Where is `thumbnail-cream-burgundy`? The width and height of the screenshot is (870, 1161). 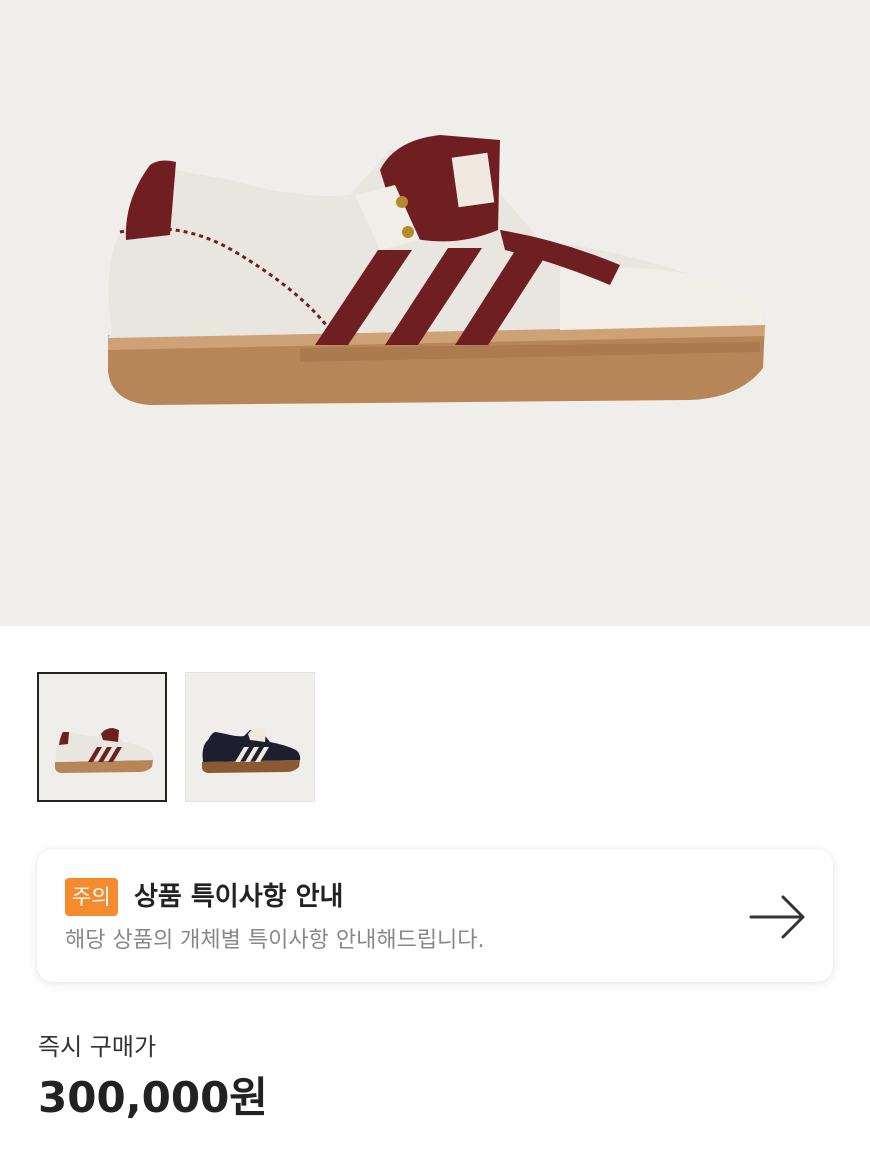
thumbnail-cream-burgundy is located at coordinates (102, 737).